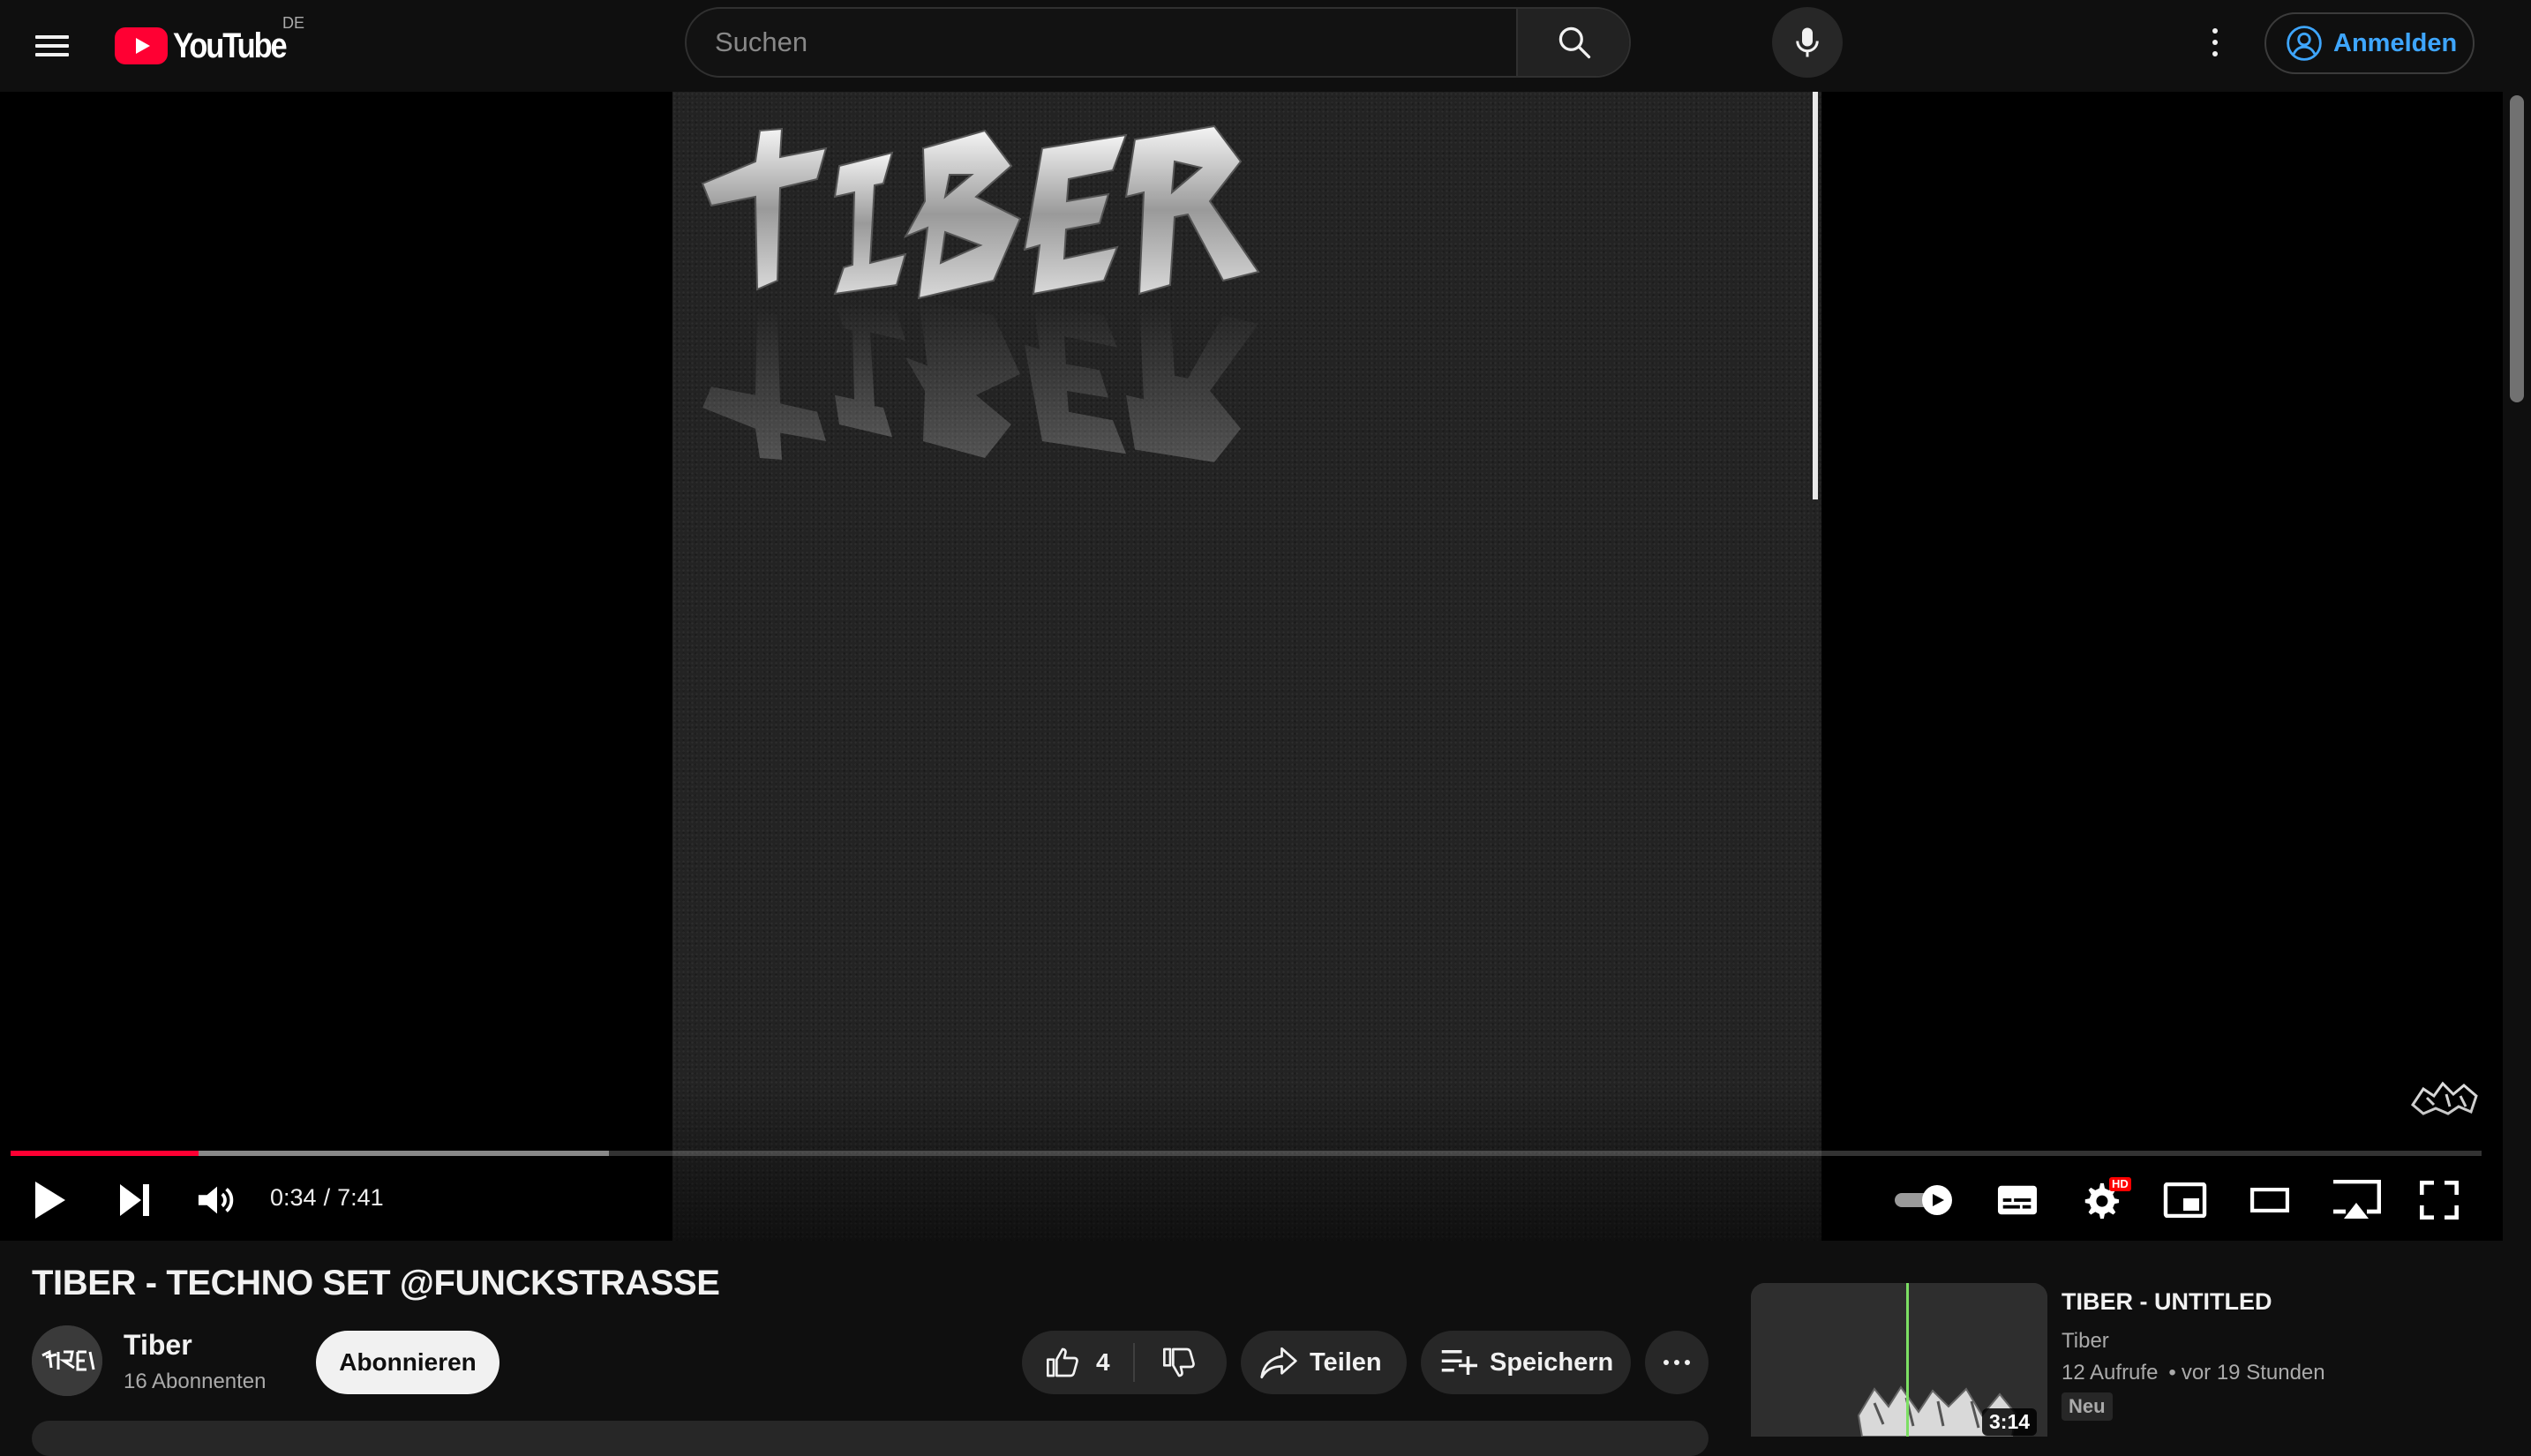 Image resolution: width=2531 pixels, height=1456 pixels. What do you see at coordinates (2395, 42) in the screenshot?
I see `signin-label: Anmelden` at bounding box center [2395, 42].